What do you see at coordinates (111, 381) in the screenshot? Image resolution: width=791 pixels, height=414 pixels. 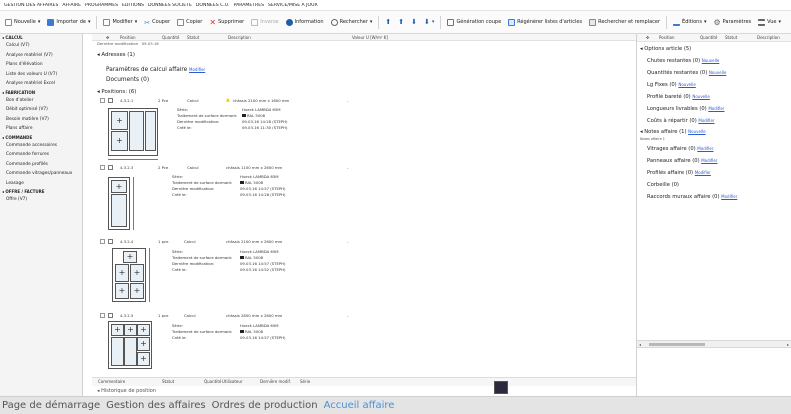 I see `history-col-commentaire: Commentaire` at bounding box center [111, 381].